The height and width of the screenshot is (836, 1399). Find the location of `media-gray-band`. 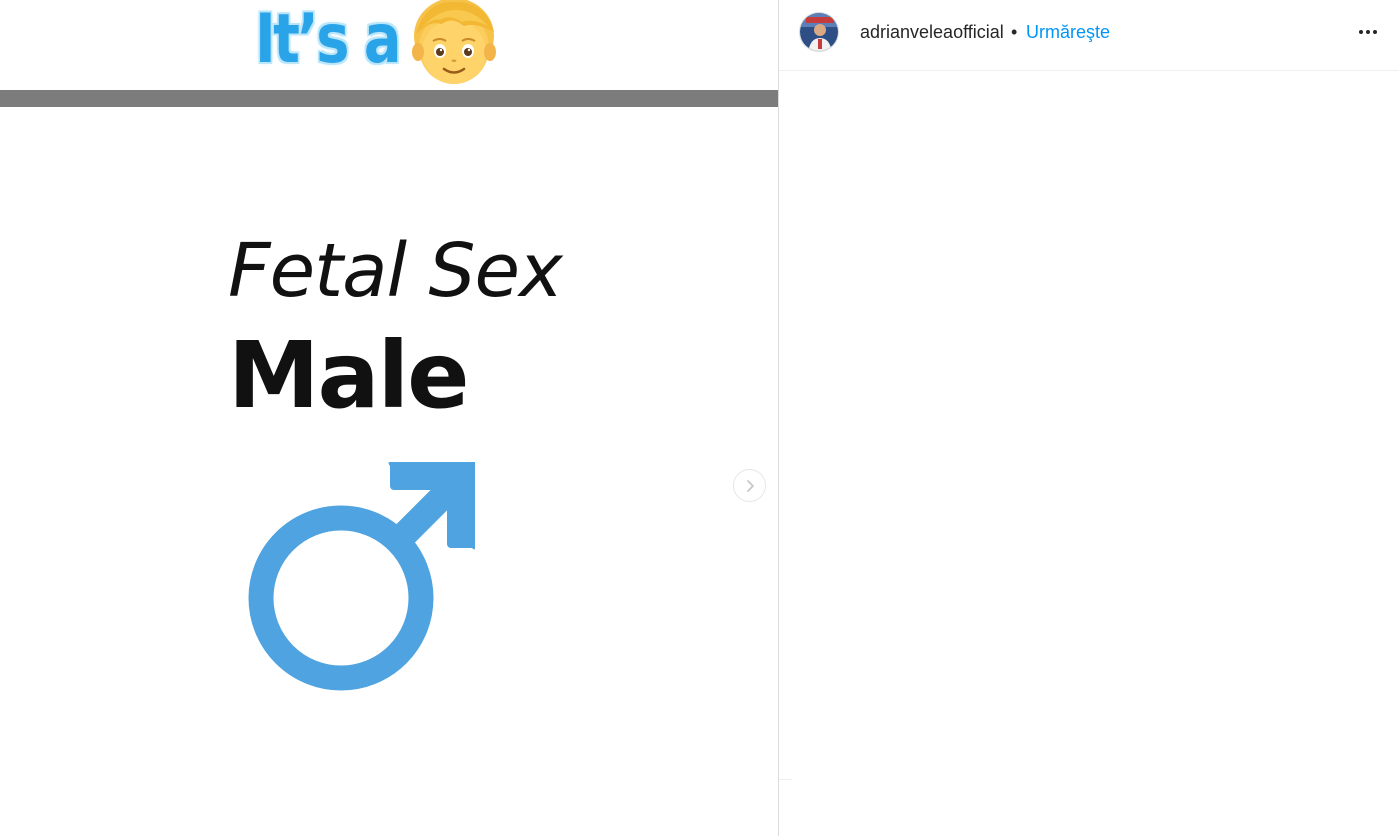

media-gray-band is located at coordinates (389, 98).